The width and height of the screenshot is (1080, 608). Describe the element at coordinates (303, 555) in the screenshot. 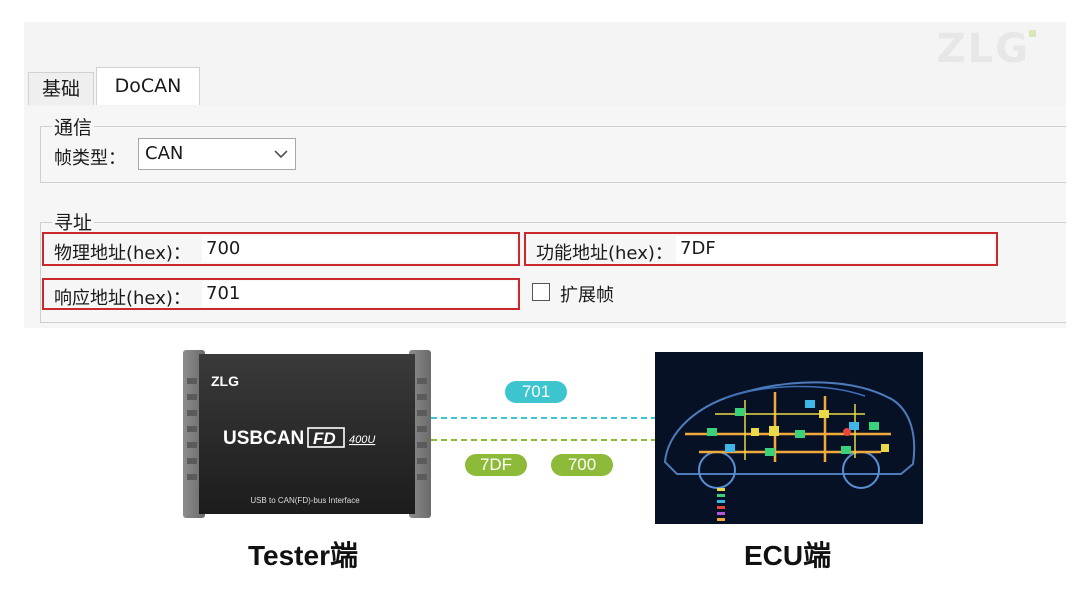

I see `tester-caption: Tester端` at that location.